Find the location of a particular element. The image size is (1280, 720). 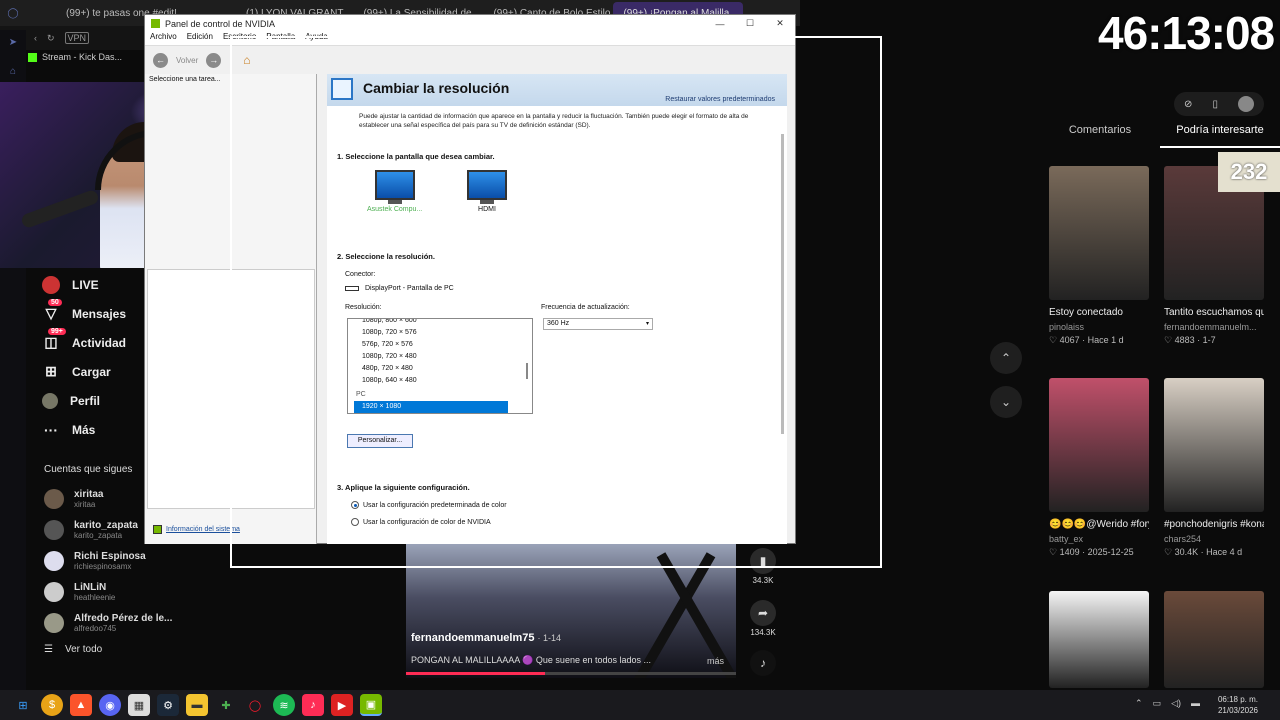

save-action: ▮ 34.3K is located at coordinates (763, 566).